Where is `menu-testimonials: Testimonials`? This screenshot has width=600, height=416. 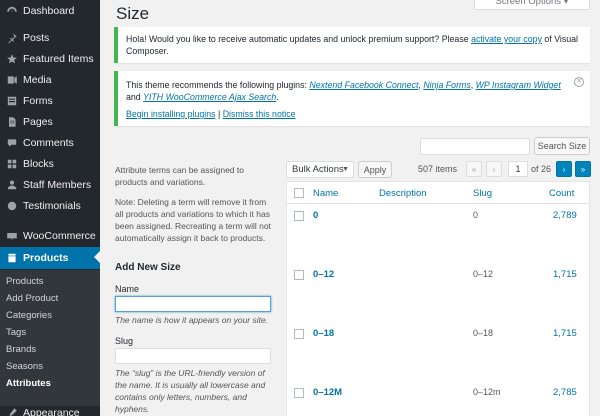
menu-testimonials: Testimonials is located at coordinates (50, 205).